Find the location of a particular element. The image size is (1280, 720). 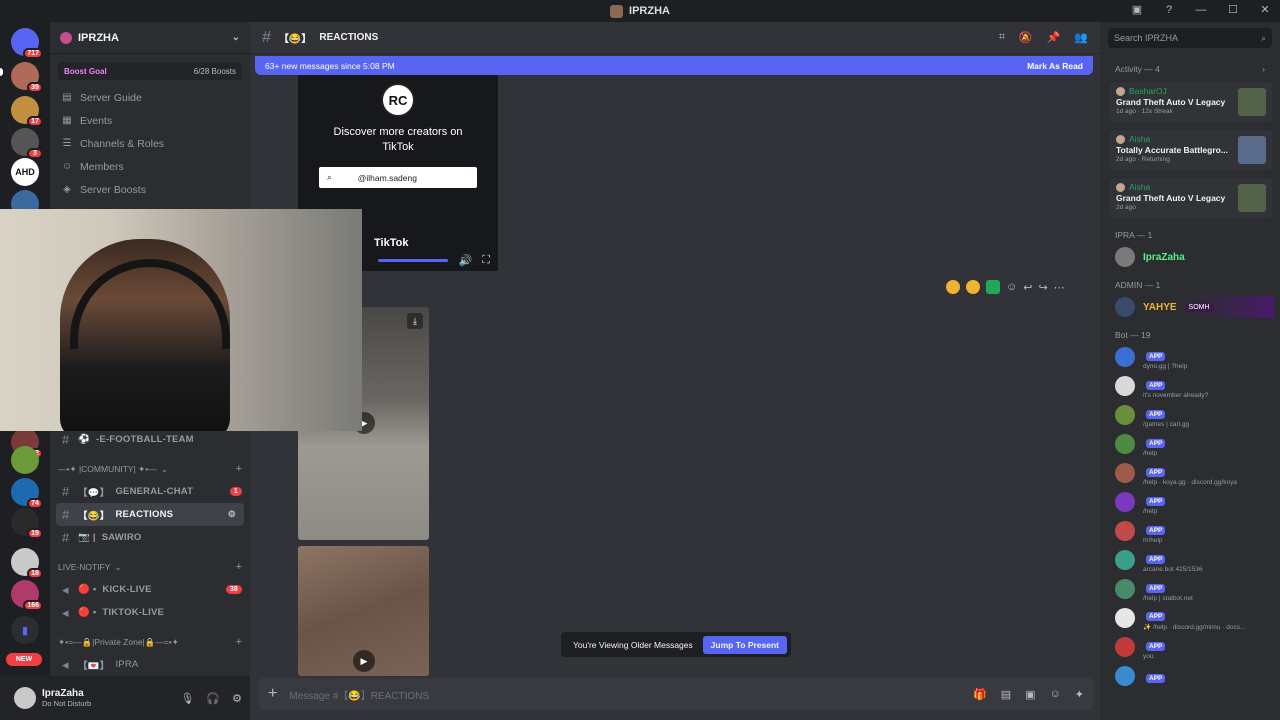

server-icon: 19 is located at coordinates (27, 523).